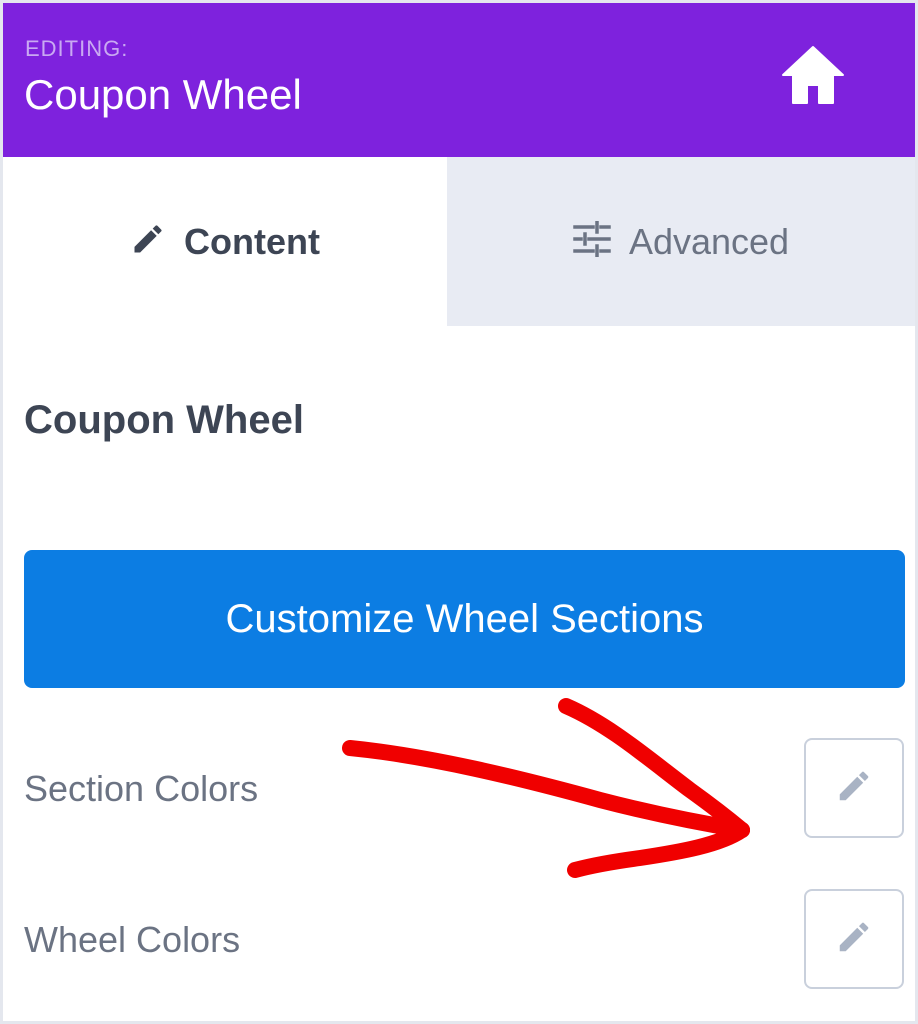 The height and width of the screenshot is (1024, 918). I want to click on section-colors-label: Section Colors, so click(141, 788).